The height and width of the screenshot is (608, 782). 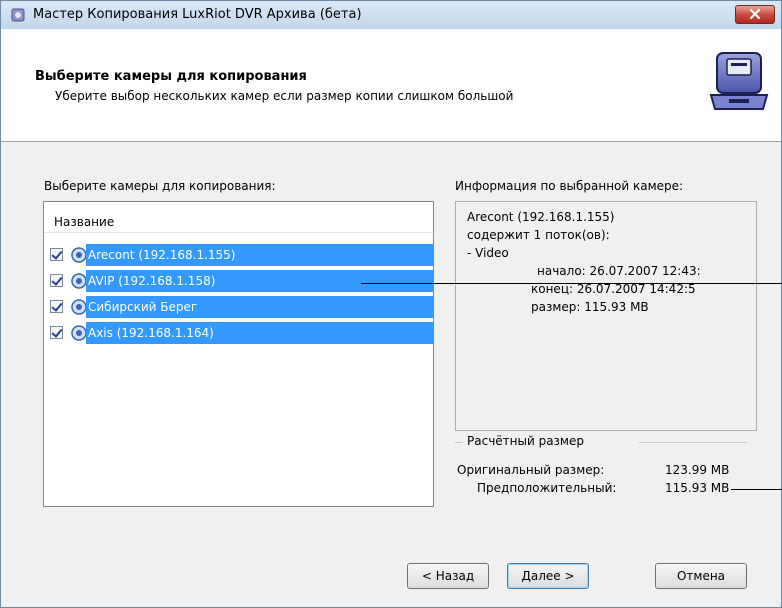 I want to click on close-icon, so click(x=755, y=14).